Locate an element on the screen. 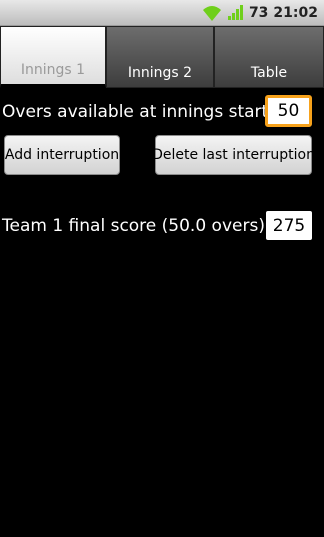 The height and width of the screenshot is (537, 324). final-score-label: Team 1 final score (50.0 overs): is located at coordinates (136, 226).